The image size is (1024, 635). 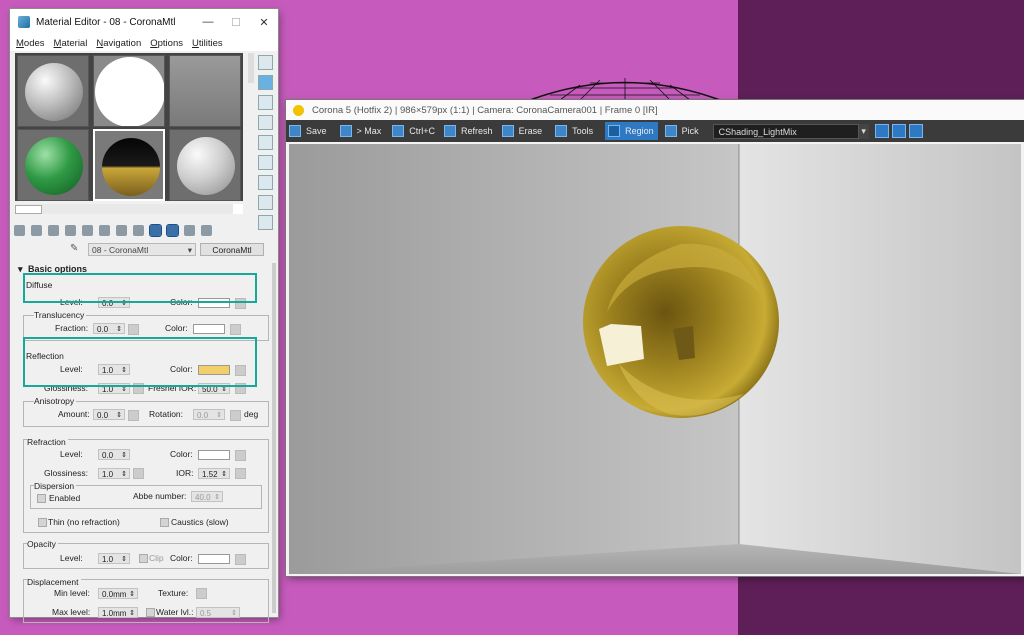 I want to click on put-to-library-icon, so click(x=121, y=230).